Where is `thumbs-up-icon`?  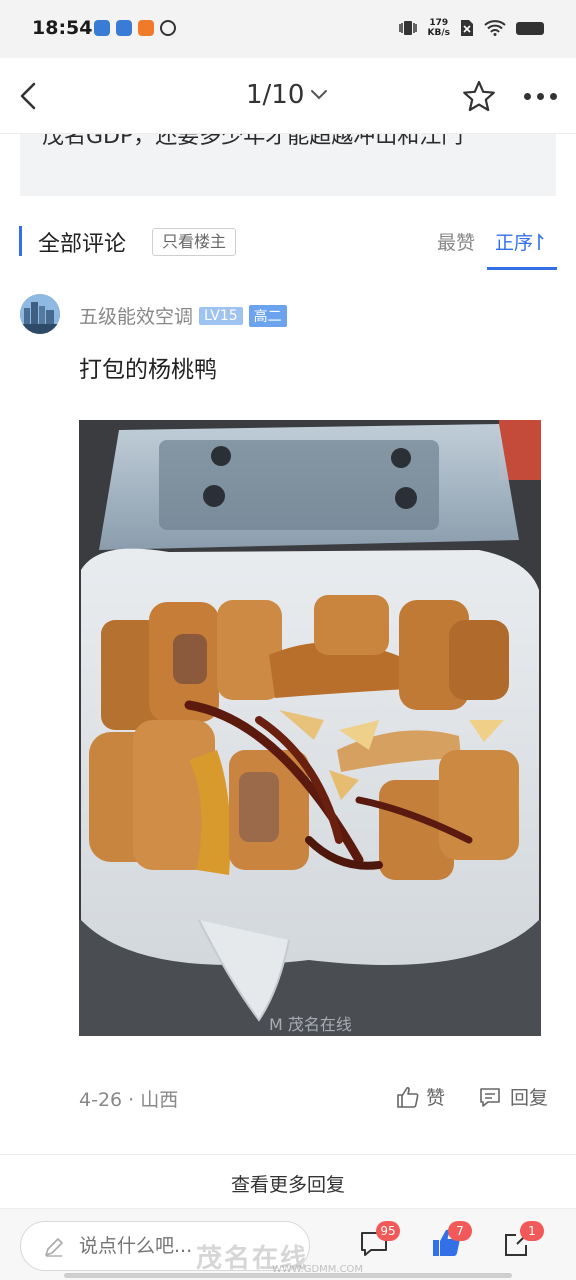
thumbs-up-icon is located at coordinates (408, 1097).